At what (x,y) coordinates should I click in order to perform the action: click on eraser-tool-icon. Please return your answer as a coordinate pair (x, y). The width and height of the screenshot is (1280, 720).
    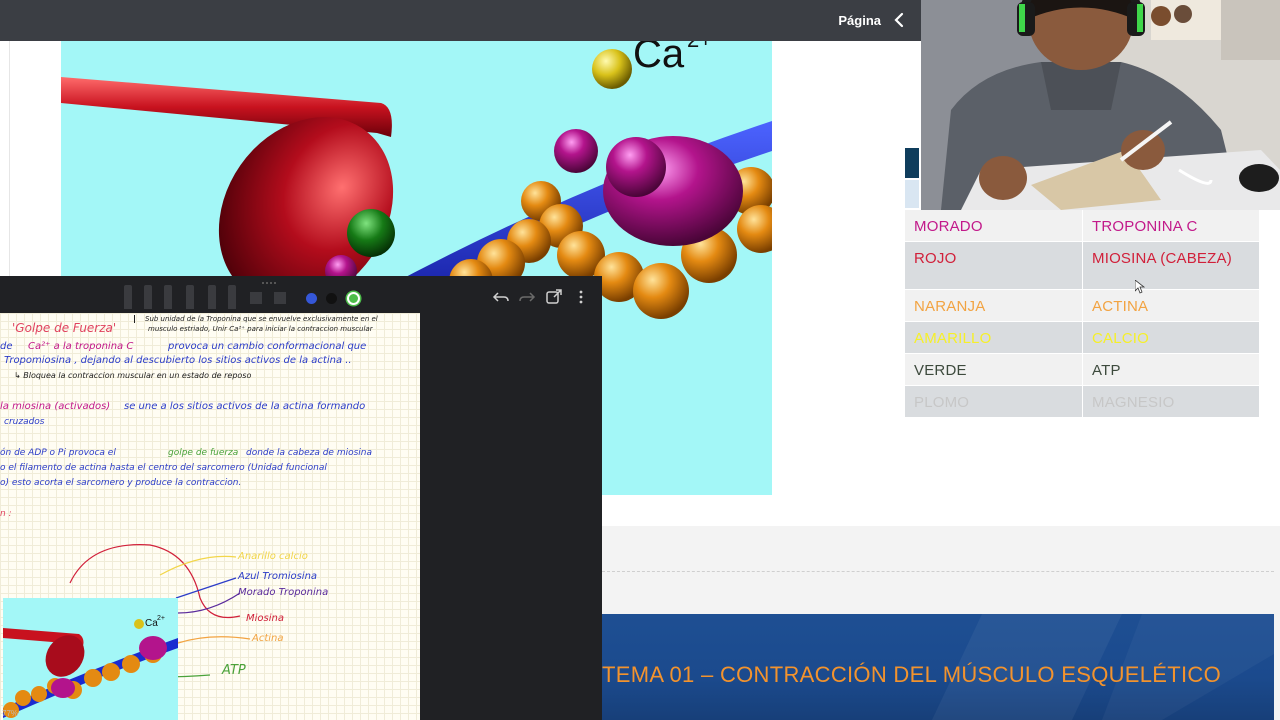
    Looking at the image, I should click on (232, 297).